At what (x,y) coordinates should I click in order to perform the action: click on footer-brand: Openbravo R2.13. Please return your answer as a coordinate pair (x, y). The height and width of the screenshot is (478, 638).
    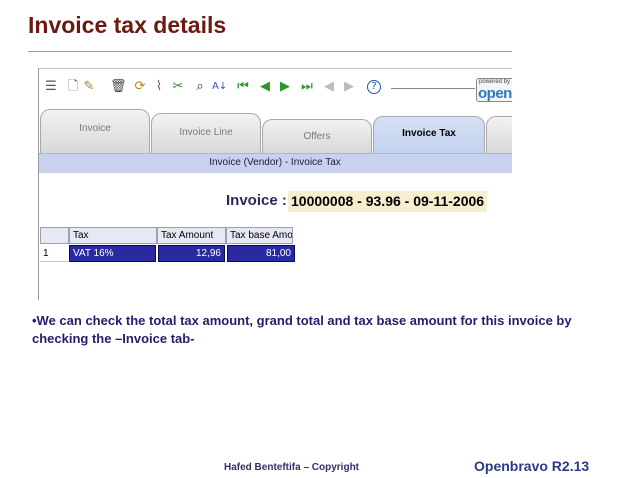
    Looking at the image, I should click on (532, 466).